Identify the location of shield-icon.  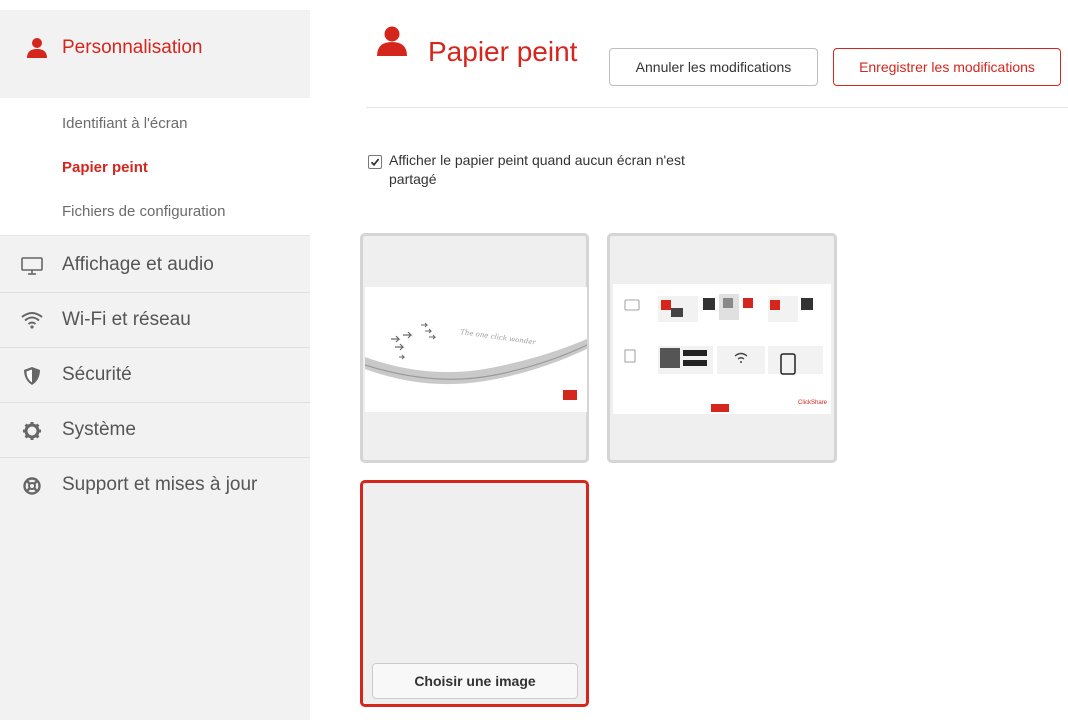
(32, 377).